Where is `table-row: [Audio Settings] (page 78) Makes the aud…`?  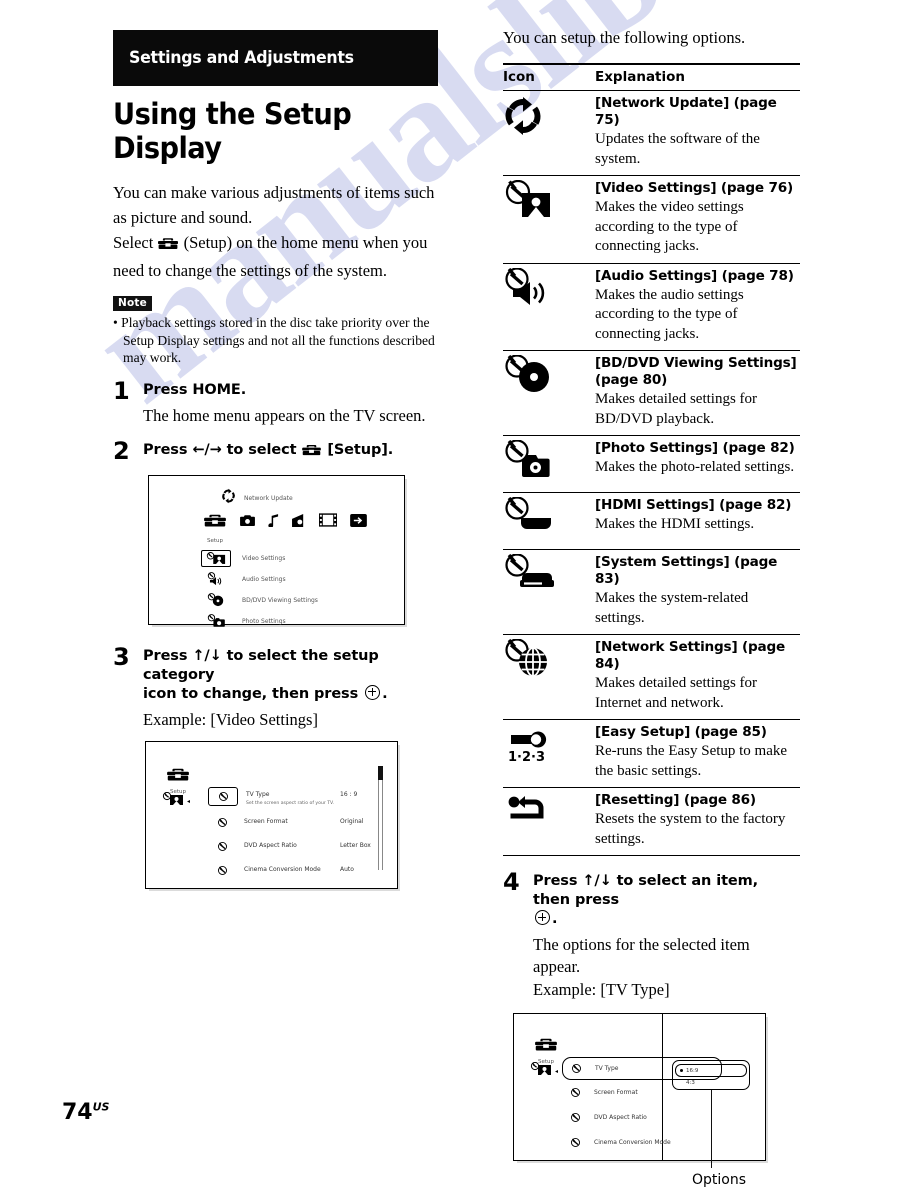
table-row: [Audio Settings] (page 78) Makes the aud… is located at coordinates (651, 307).